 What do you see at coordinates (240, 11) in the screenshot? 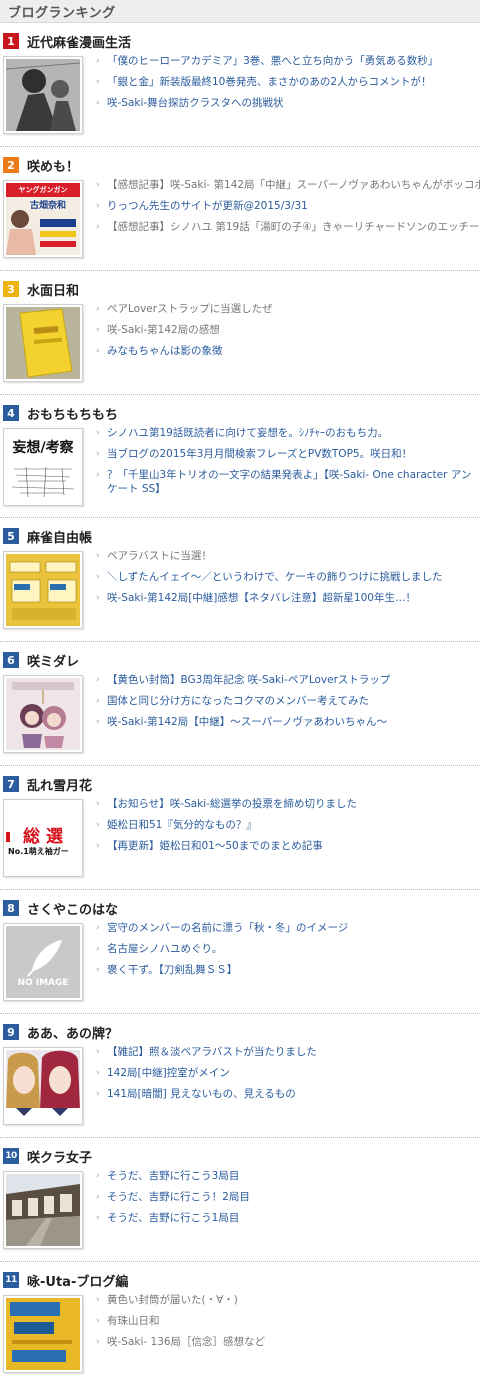
I see `ranking-header: ブログランキング` at bounding box center [240, 11].